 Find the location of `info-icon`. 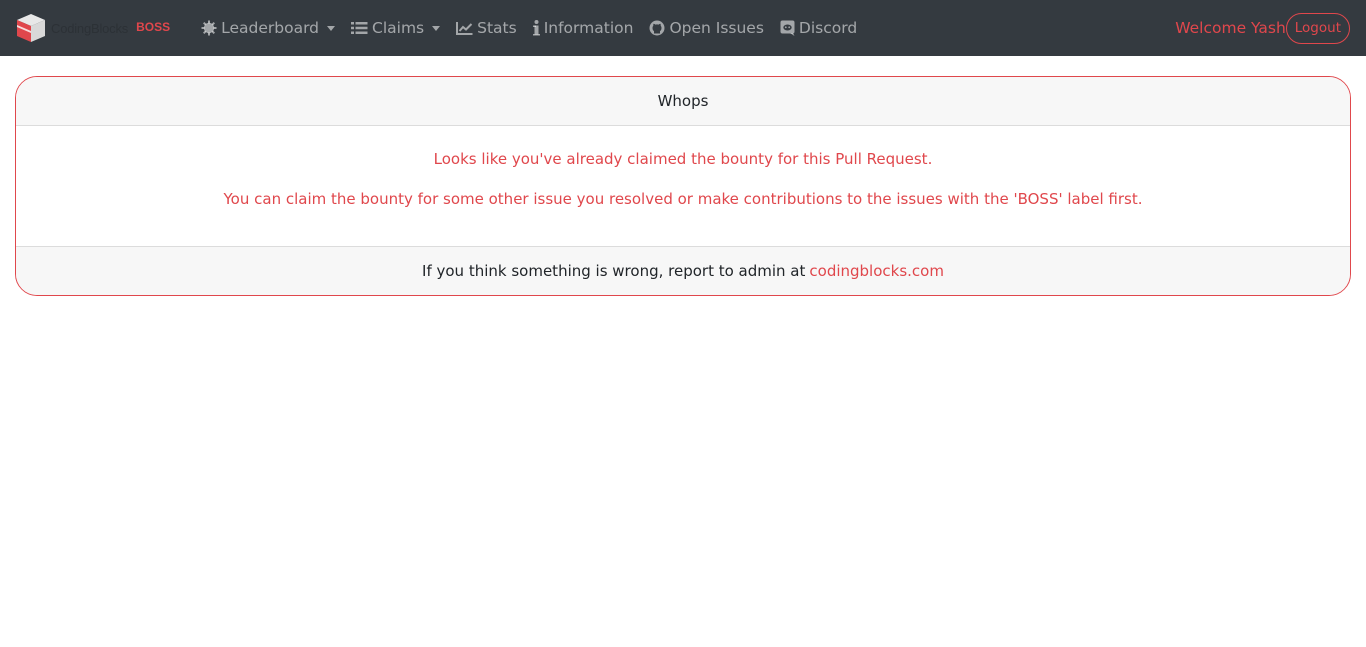

info-icon is located at coordinates (536, 28).